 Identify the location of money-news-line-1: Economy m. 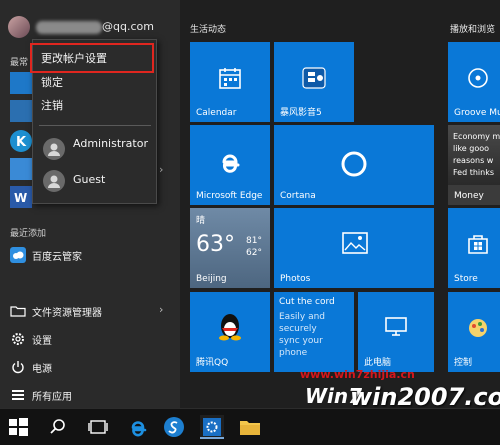
(476, 136).